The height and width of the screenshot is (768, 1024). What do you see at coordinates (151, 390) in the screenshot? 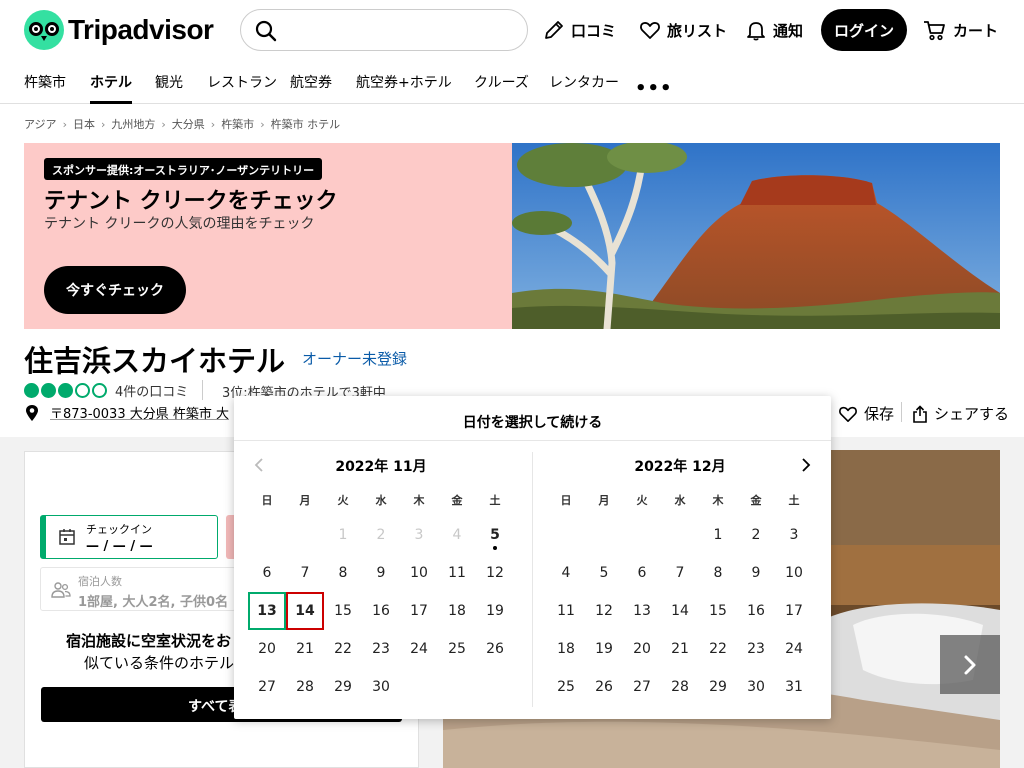
I see `review-count: 4件の口コミ` at bounding box center [151, 390].